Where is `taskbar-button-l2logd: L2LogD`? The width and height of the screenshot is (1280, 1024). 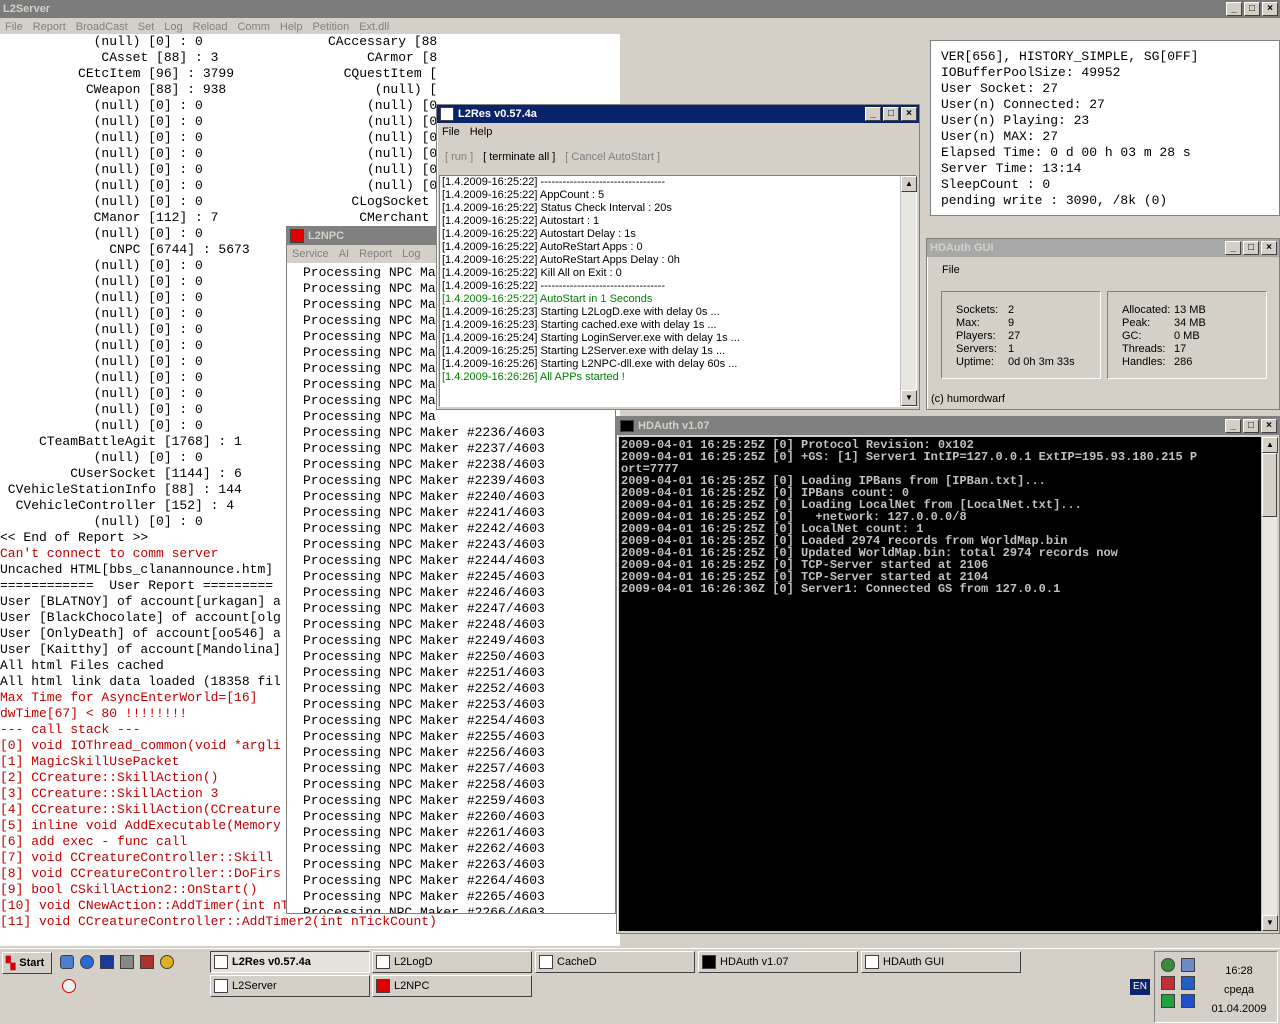
taskbar-button-l2logd: L2LogD is located at coordinates (452, 962).